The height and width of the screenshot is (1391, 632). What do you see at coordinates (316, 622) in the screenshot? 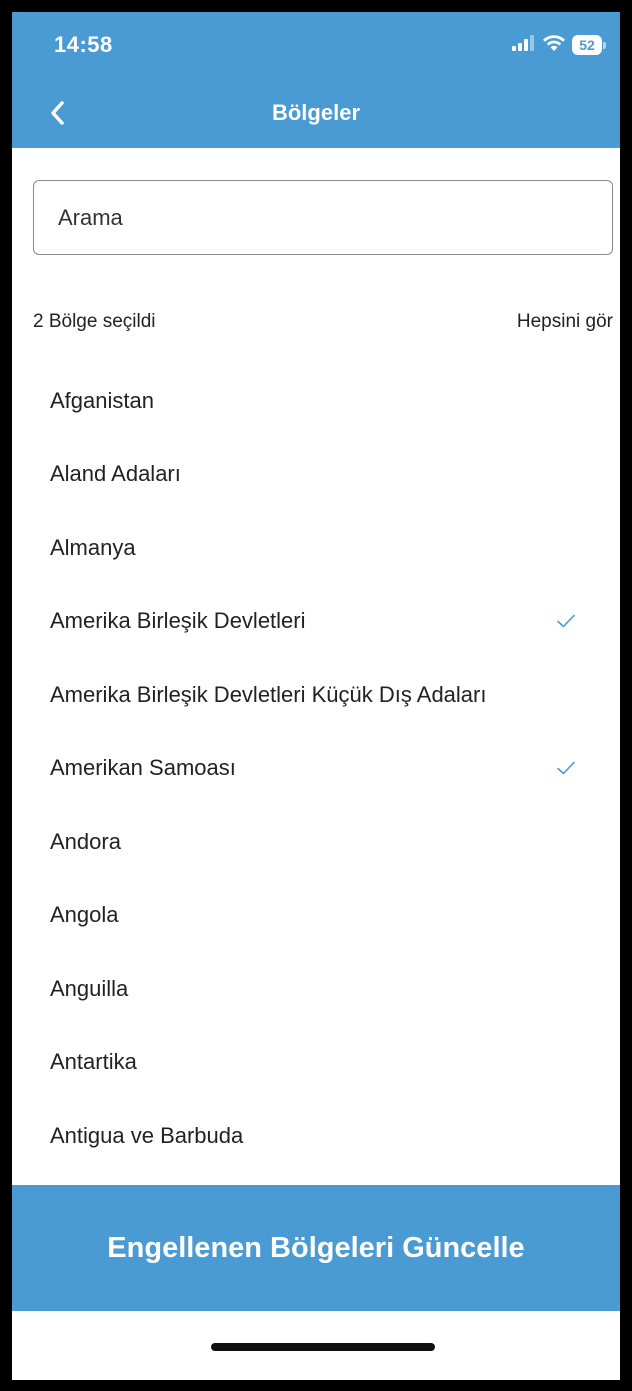
I see `region-item: Amerika Birleşik Devletleri` at bounding box center [316, 622].